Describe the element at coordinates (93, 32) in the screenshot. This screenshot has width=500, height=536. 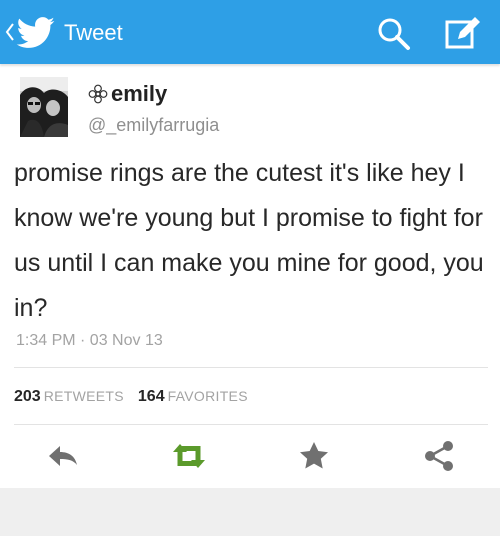
I see `app-title: Tweet` at that location.